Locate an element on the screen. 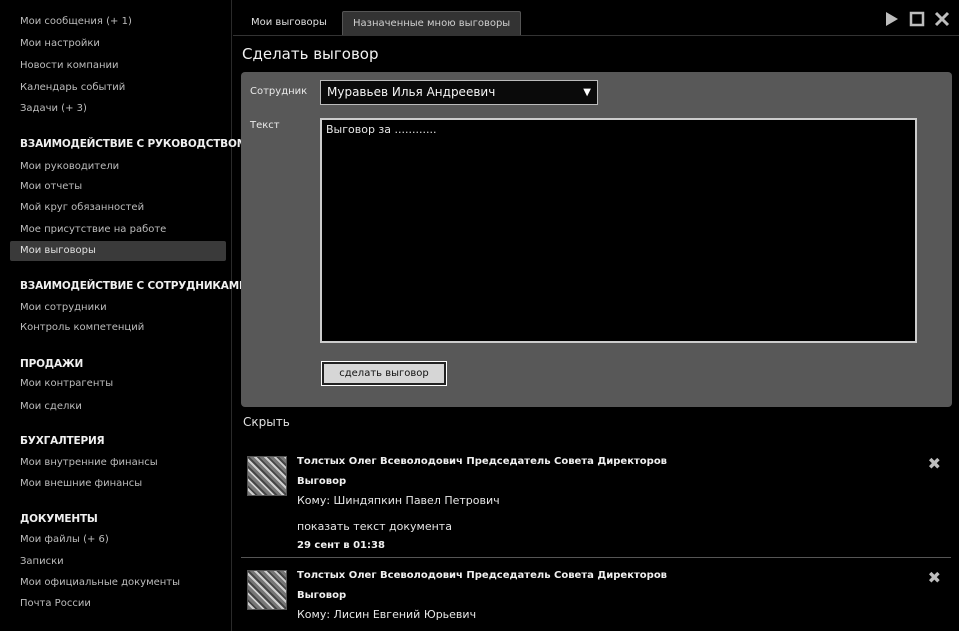 This screenshot has width=959, height=631. sidebar-item-internal-finance: Мои внутренние финансы is located at coordinates (118, 463).